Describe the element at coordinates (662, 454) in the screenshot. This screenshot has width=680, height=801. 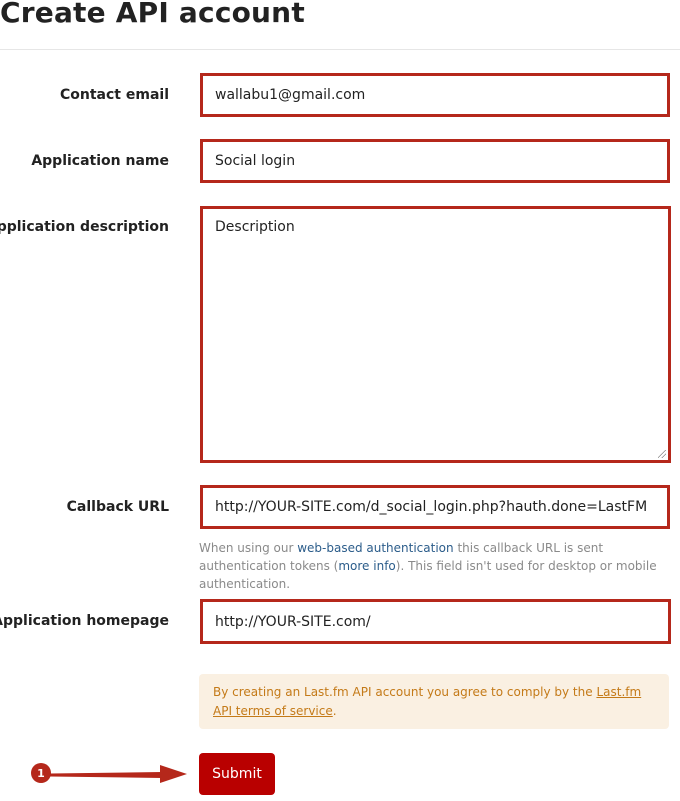
I see `resize-handle-icon` at that location.